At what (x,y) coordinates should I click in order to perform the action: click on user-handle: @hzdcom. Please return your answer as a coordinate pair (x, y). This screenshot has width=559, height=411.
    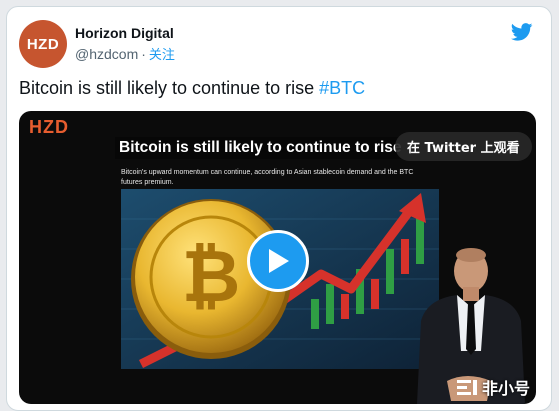
    Looking at the image, I should click on (106, 54).